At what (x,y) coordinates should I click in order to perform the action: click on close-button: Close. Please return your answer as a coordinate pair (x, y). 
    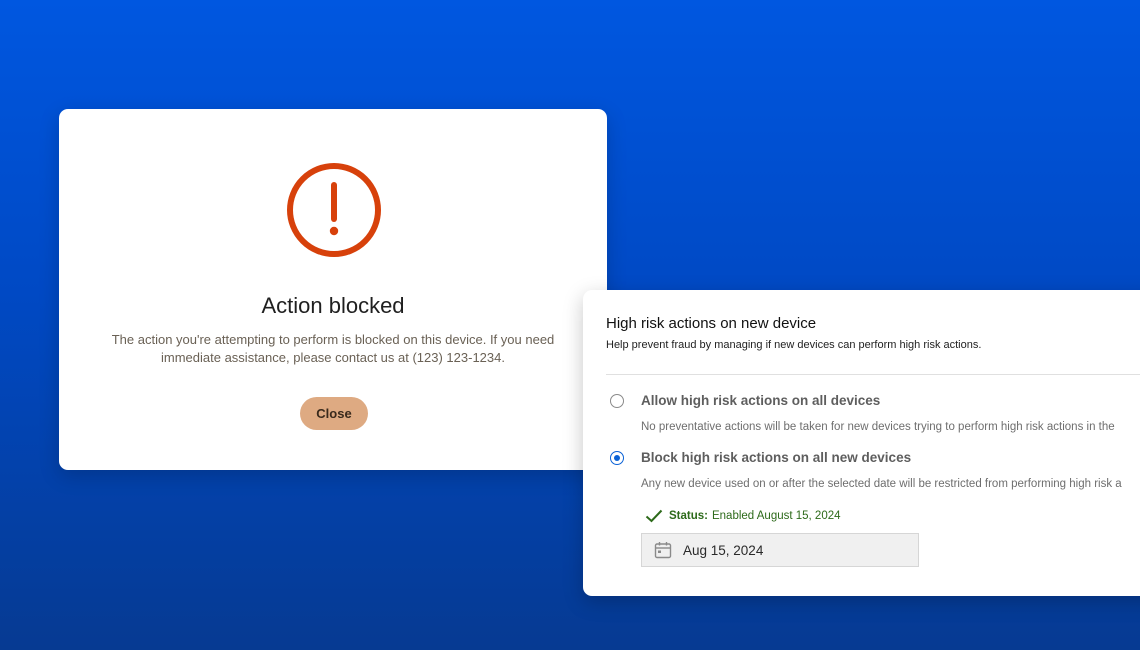
    Looking at the image, I should click on (334, 413).